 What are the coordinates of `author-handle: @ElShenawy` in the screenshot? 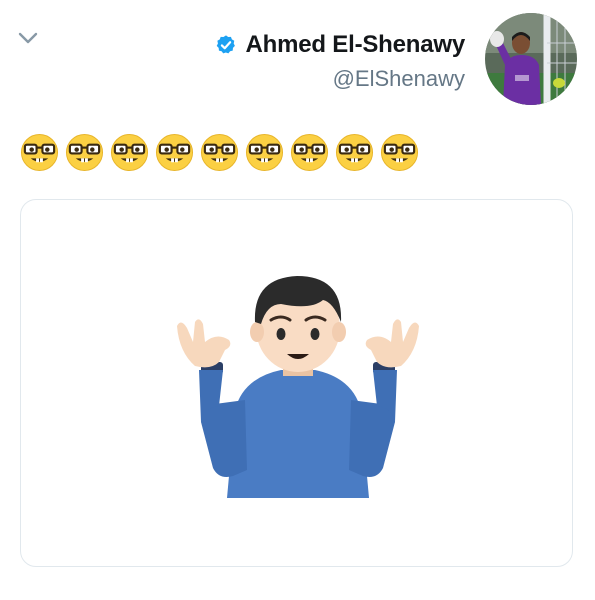 It's located at (340, 79).